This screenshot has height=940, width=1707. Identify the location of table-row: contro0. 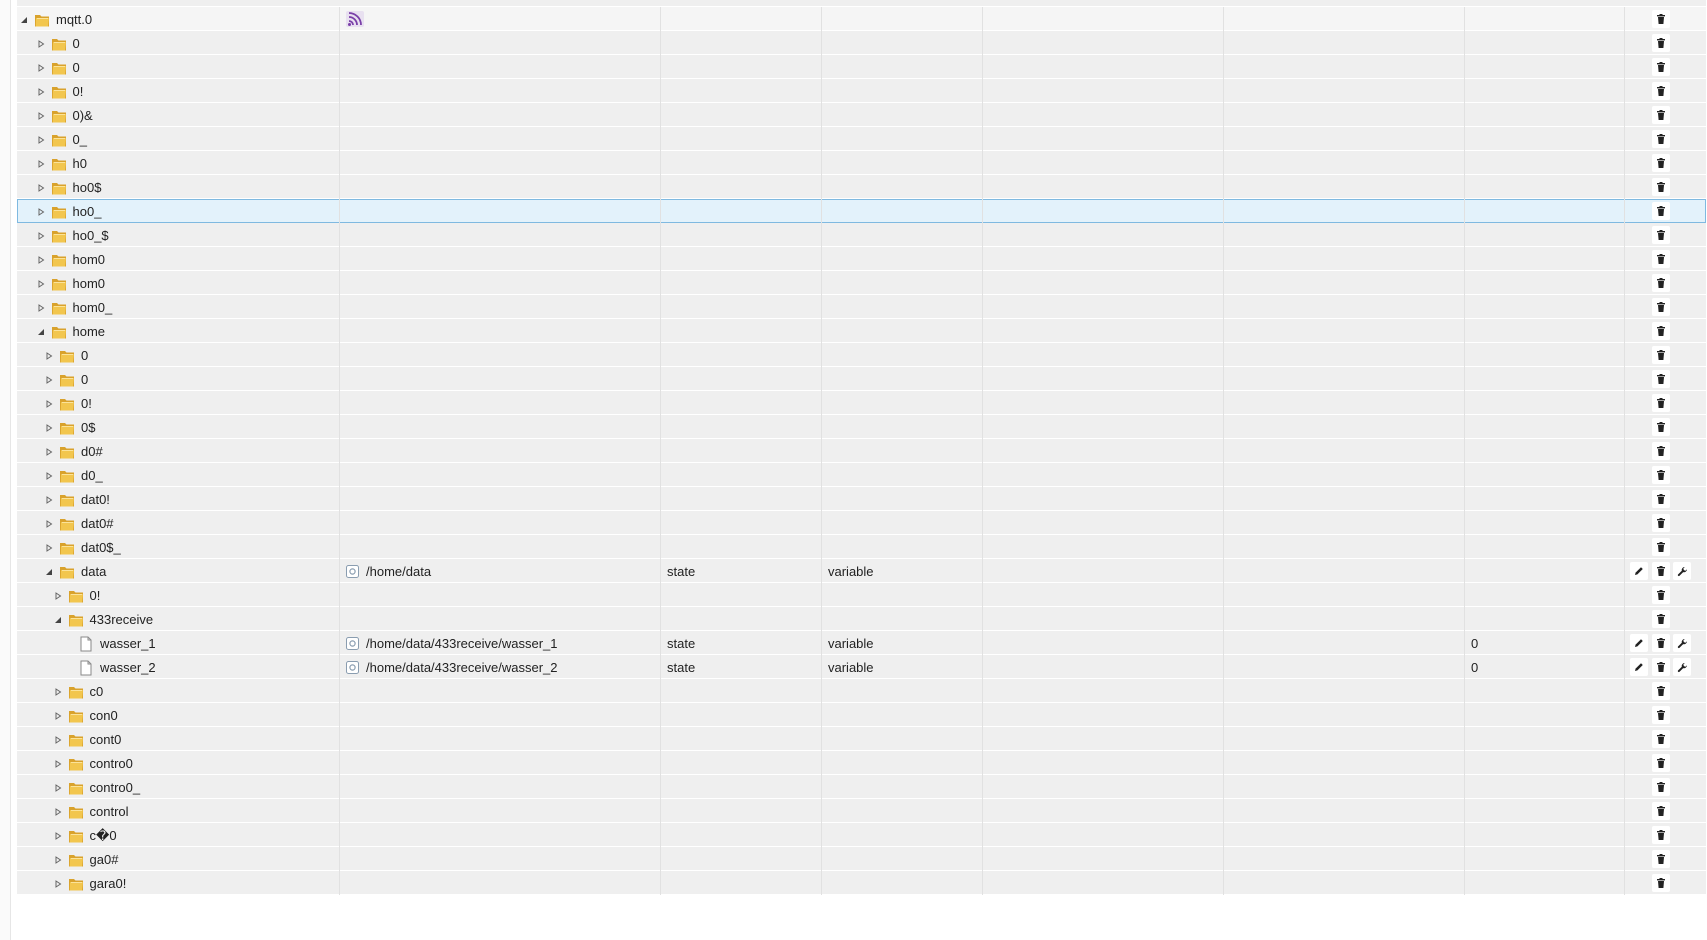
(861, 763).